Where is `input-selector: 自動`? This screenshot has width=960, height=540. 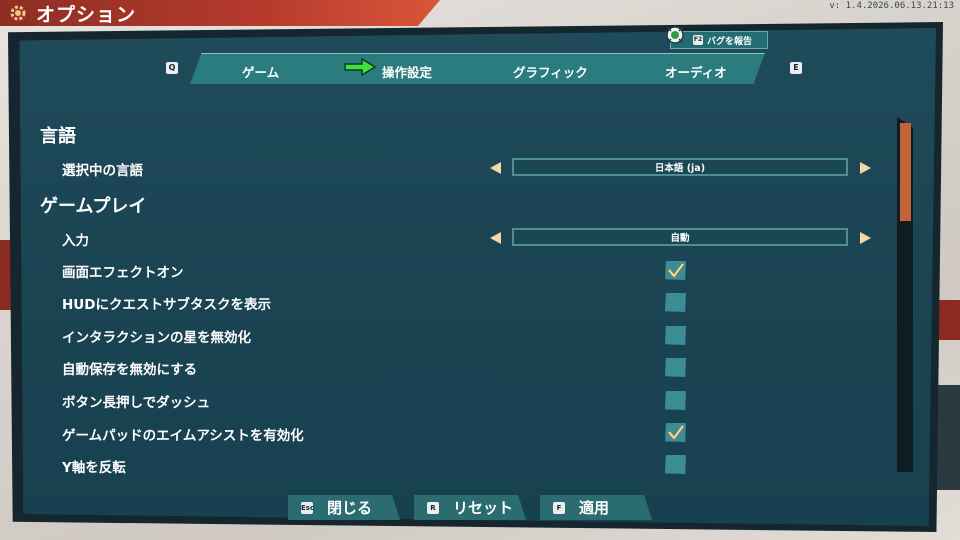
input-selector: 自動 is located at coordinates (680, 237).